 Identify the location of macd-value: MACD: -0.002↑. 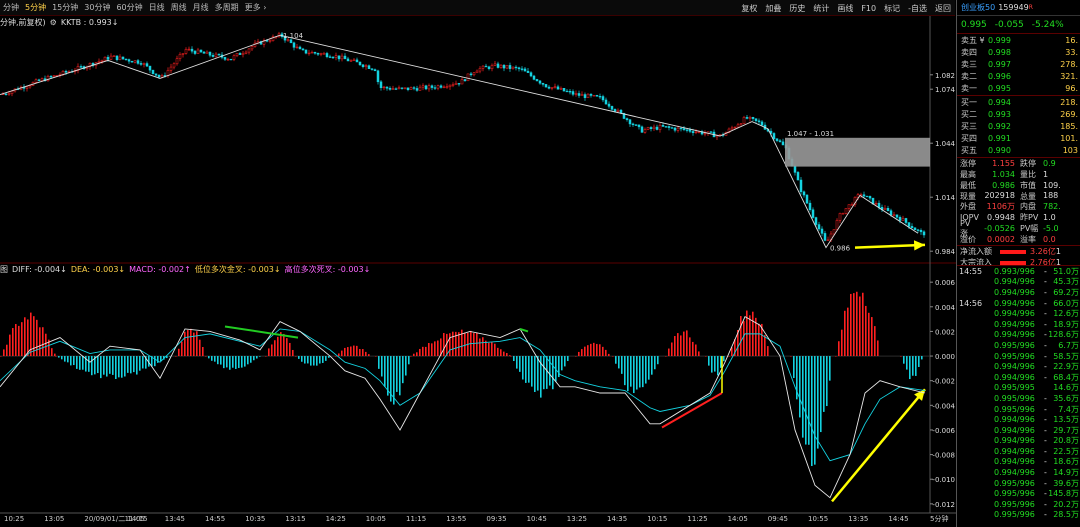
(160, 269).